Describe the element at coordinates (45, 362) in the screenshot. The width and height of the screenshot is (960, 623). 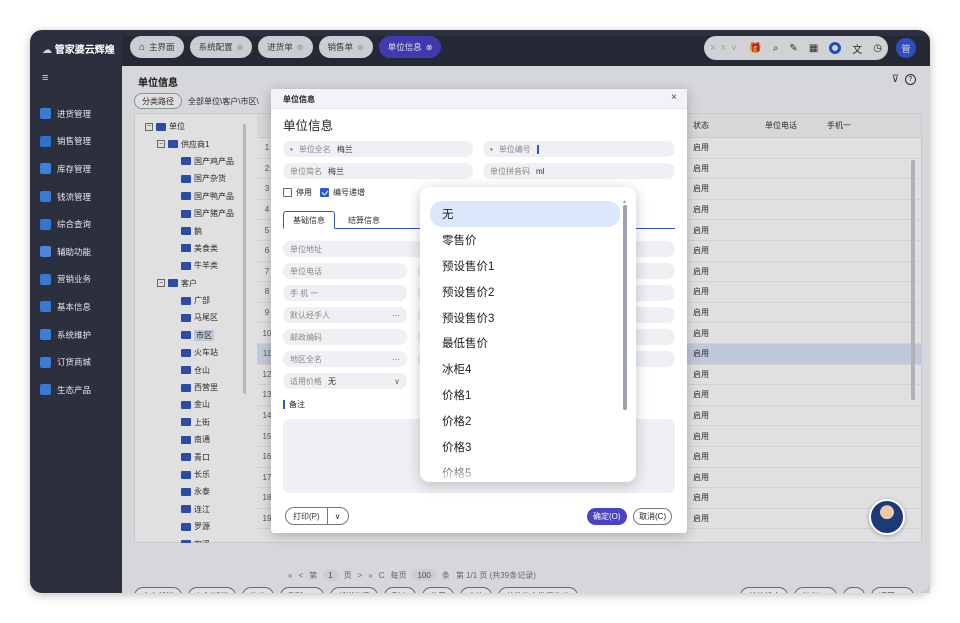
I see `mall-icon` at that location.